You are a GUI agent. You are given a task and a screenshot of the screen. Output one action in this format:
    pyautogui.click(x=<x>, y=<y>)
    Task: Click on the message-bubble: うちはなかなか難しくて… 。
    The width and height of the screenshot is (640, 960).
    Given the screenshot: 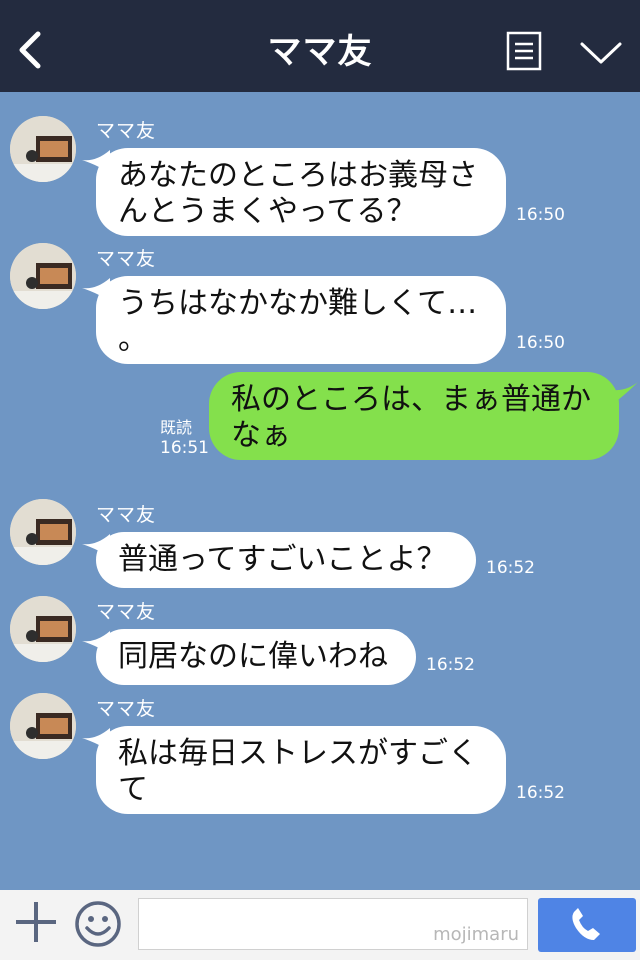 What is the action you would take?
    pyautogui.click(x=301, y=320)
    